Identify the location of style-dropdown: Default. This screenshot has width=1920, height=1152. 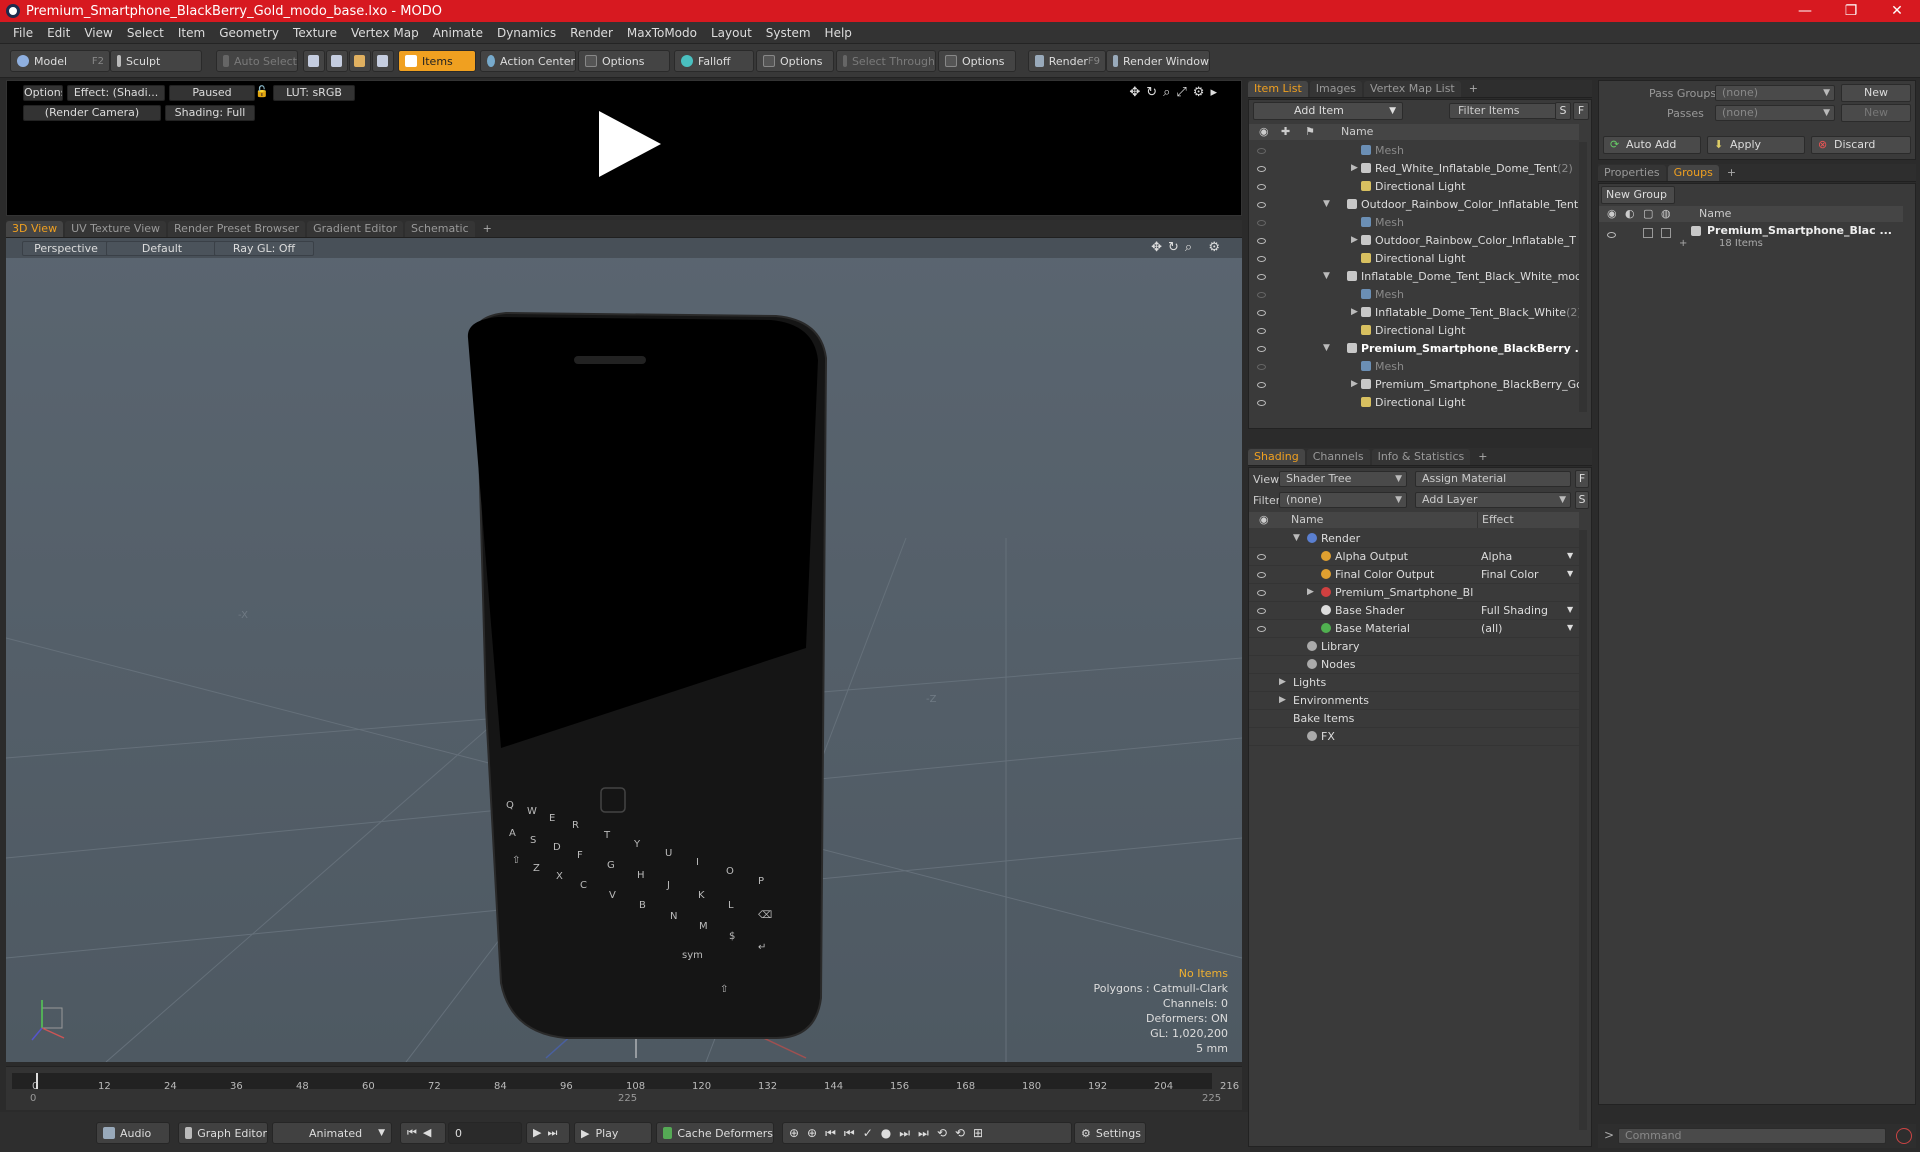
(162, 248).